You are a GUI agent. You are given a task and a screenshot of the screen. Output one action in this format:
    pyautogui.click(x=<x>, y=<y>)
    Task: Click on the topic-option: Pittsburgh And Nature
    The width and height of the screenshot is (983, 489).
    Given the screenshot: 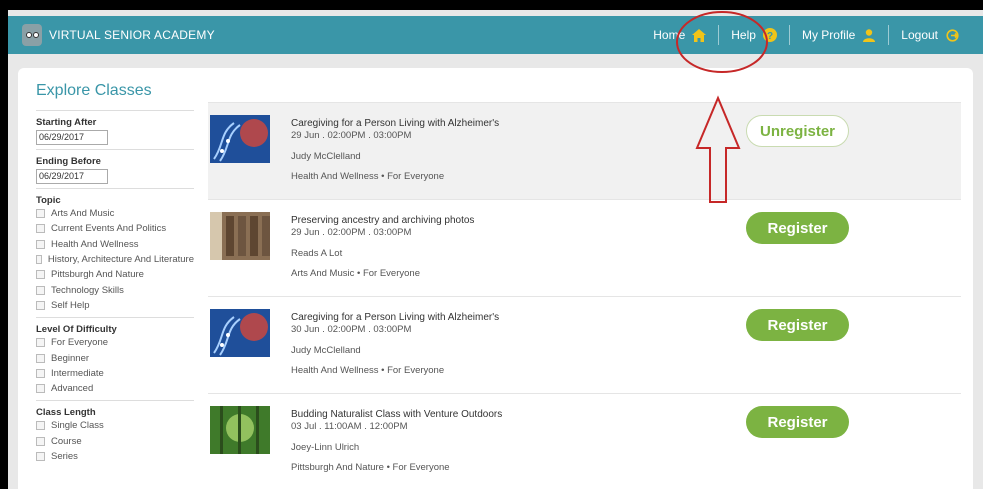 What is the action you would take?
    pyautogui.click(x=115, y=274)
    